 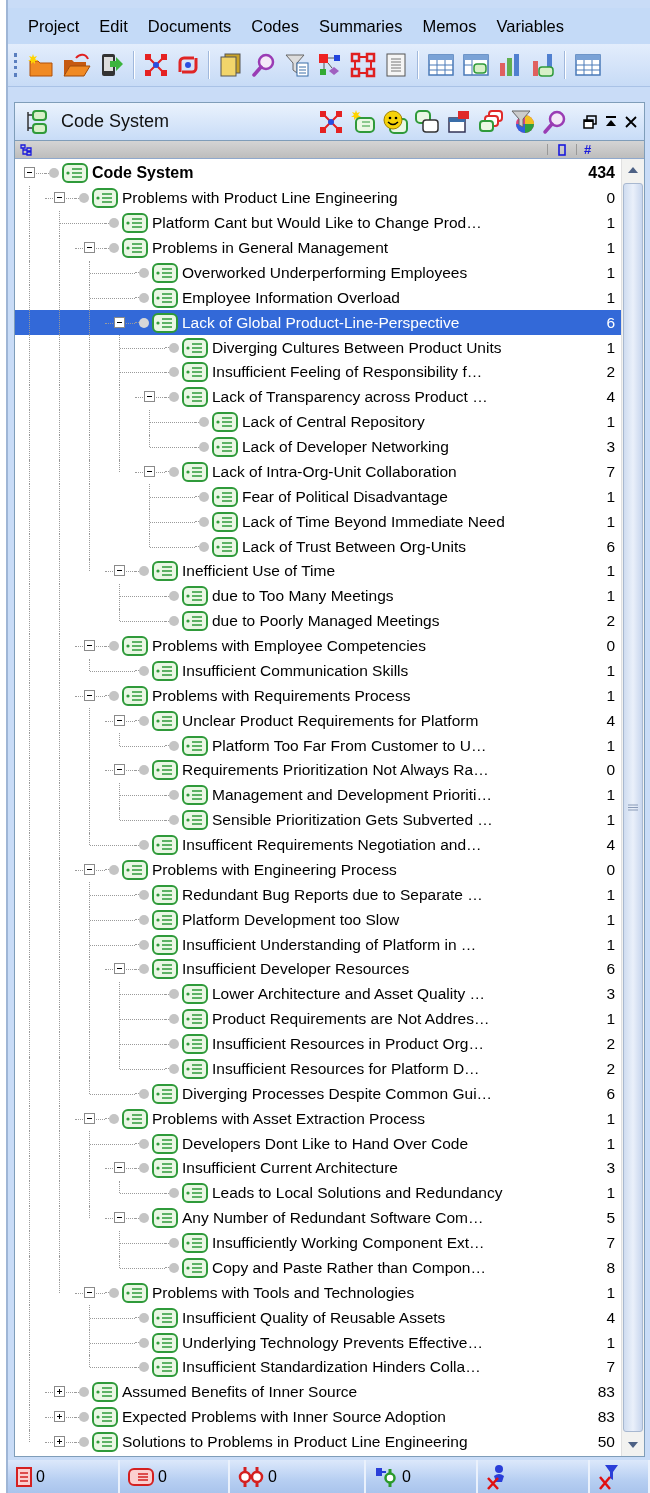 What do you see at coordinates (318, 1367) in the screenshot?
I see `tree-row: Insufficient Standardization Hinders Colla… 7` at bounding box center [318, 1367].